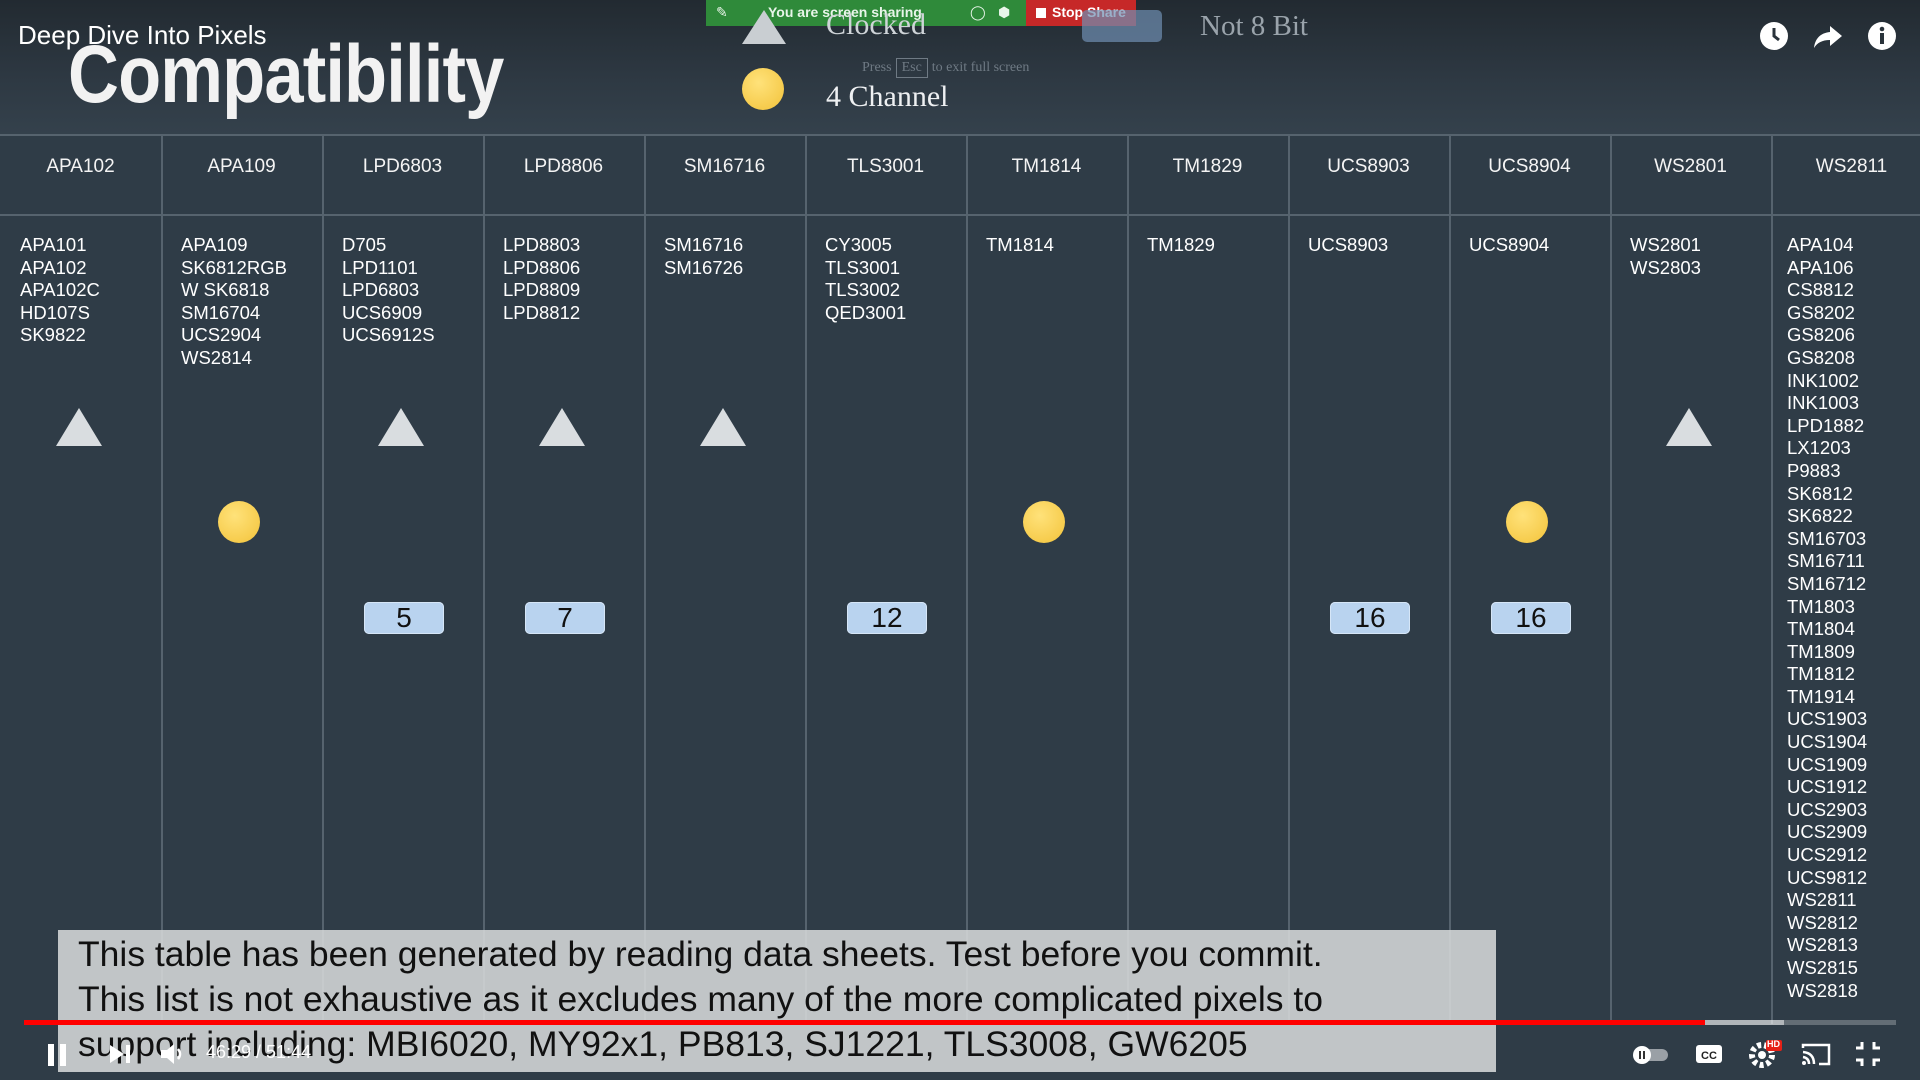 Image resolution: width=1920 pixels, height=1080 pixels. What do you see at coordinates (864, 1022) in the screenshot?
I see `progress-played` at bounding box center [864, 1022].